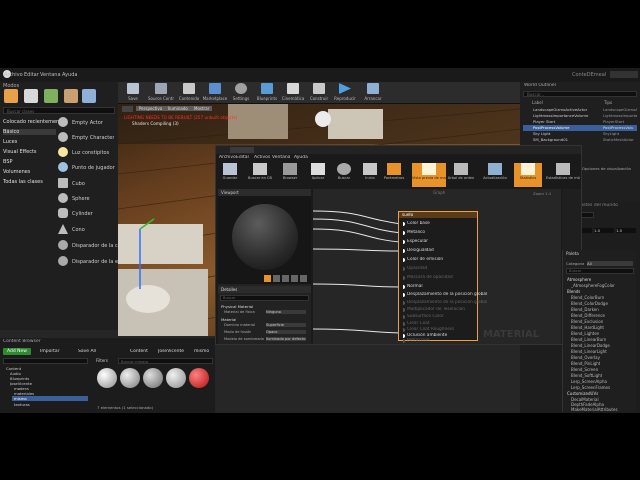 Image resolution: width=640 pixels, height=480 pixels. What do you see at coordinates (8, 162) in the screenshot?
I see `category-bsp: BSP` at bounding box center [8, 162].